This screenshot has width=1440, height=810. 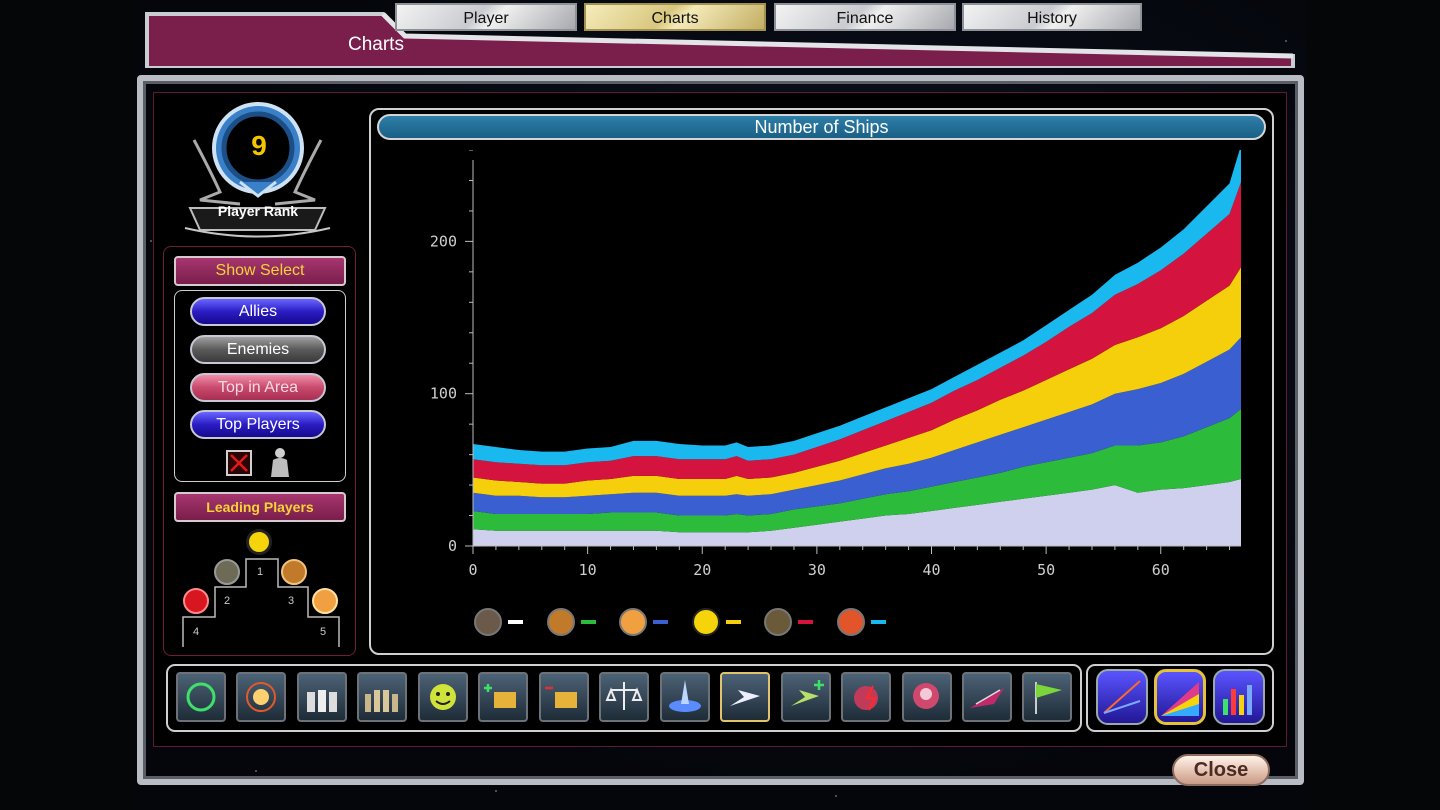 I want to click on player-rank-label: Player Rank, so click(x=258, y=211).